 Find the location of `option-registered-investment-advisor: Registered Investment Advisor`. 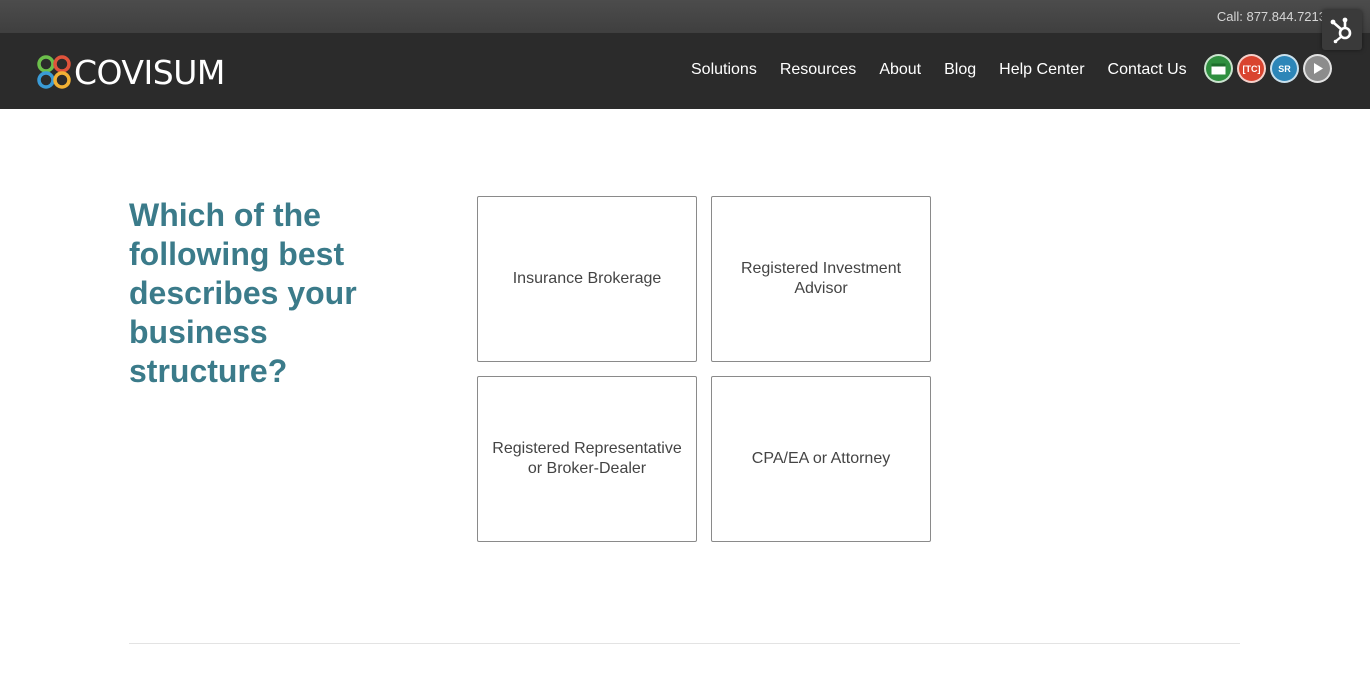

option-registered-investment-advisor: Registered Investment Advisor is located at coordinates (821, 279).